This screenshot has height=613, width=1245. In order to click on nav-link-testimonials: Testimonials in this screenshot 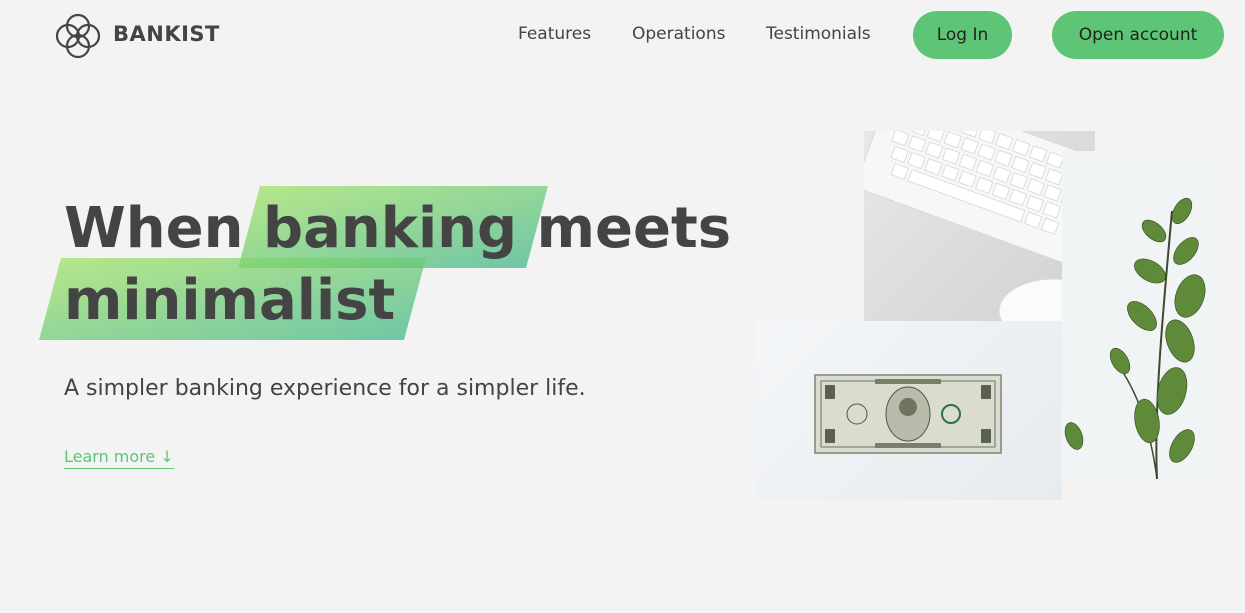, I will do `click(818, 34)`.